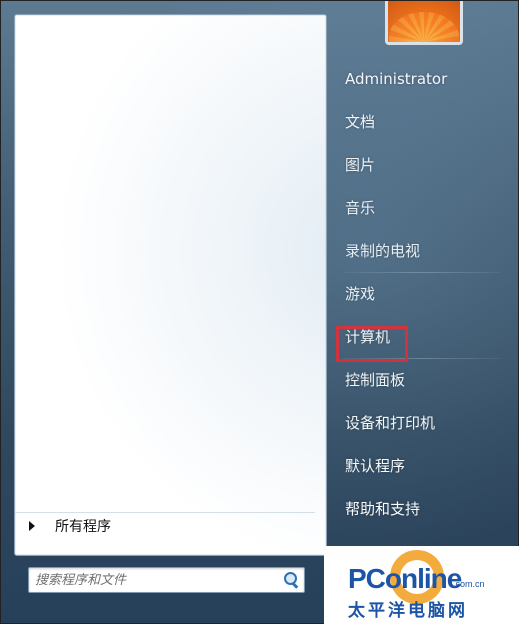  Describe the element at coordinates (155, 580) in the screenshot. I see `search-input` at that location.